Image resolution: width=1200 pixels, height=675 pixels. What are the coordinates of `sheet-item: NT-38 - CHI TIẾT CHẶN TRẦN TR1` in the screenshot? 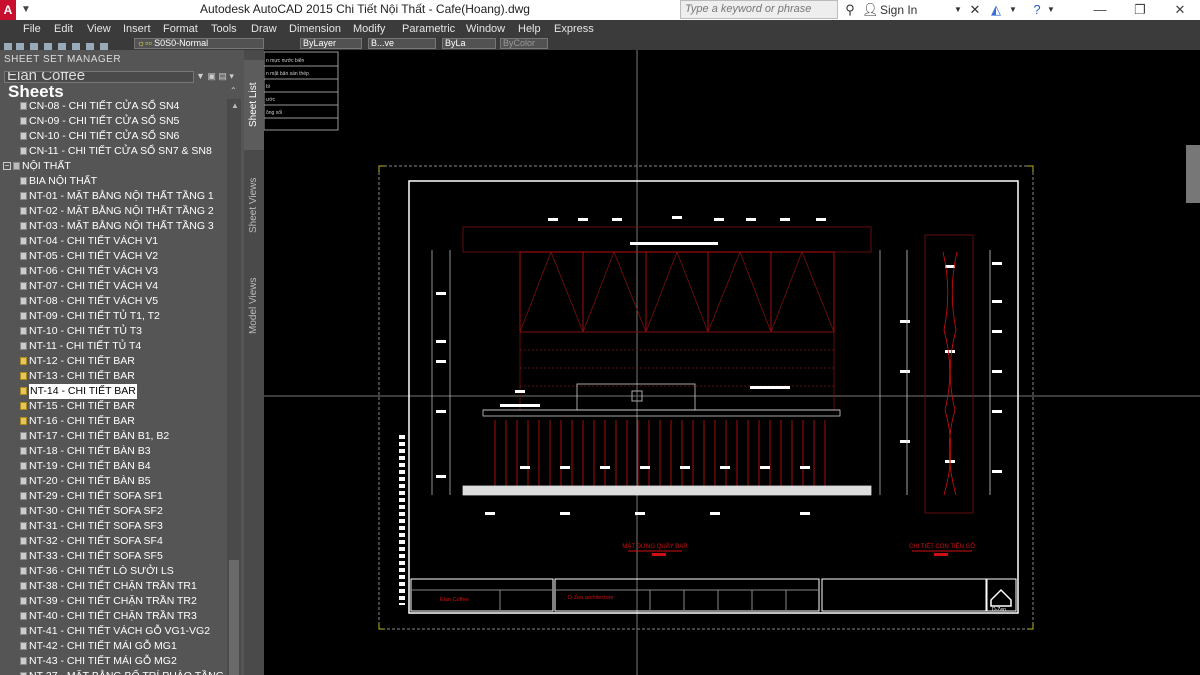 It's located at (113, 586).